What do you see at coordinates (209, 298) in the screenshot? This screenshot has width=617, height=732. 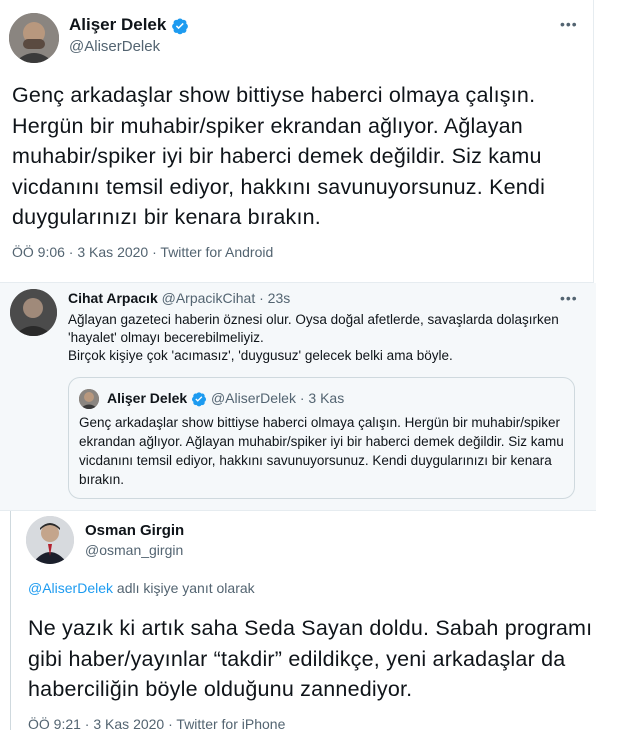 I see `author-handle: @ArpacikCihat` at bounding box center [209, 298].